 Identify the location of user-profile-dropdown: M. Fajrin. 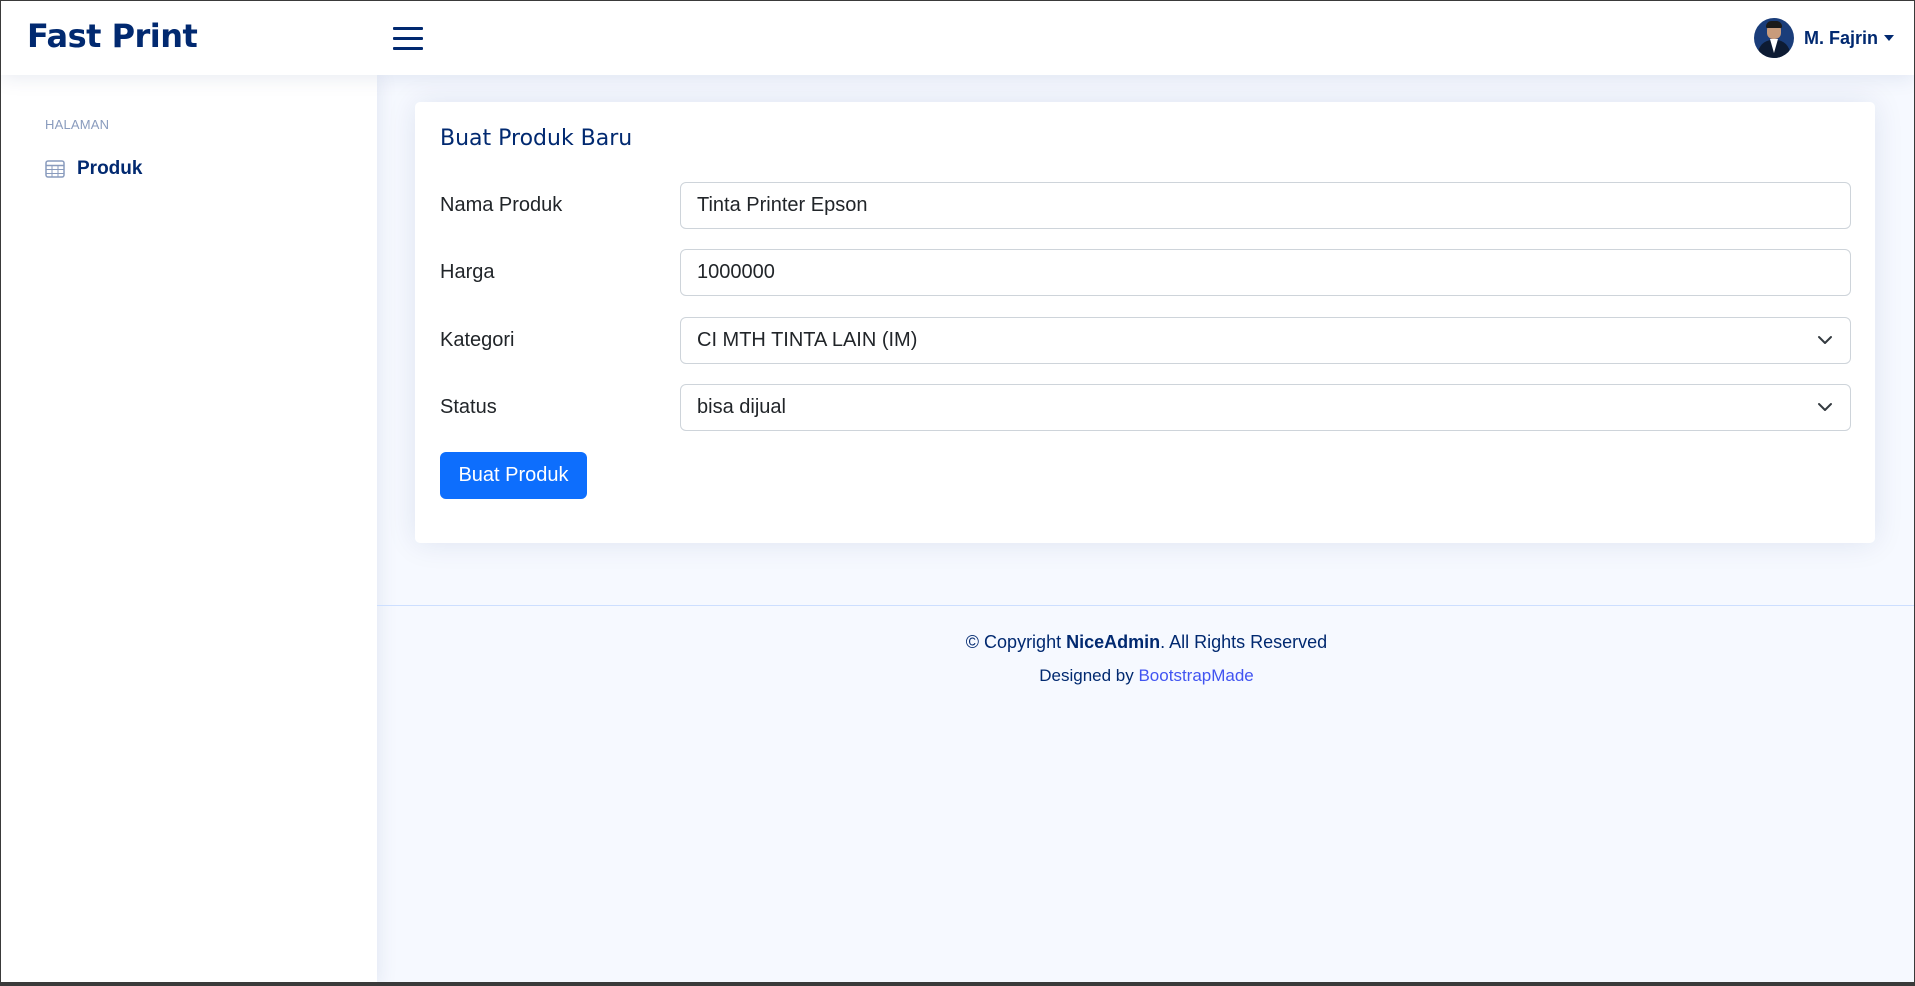
(1823, 38).